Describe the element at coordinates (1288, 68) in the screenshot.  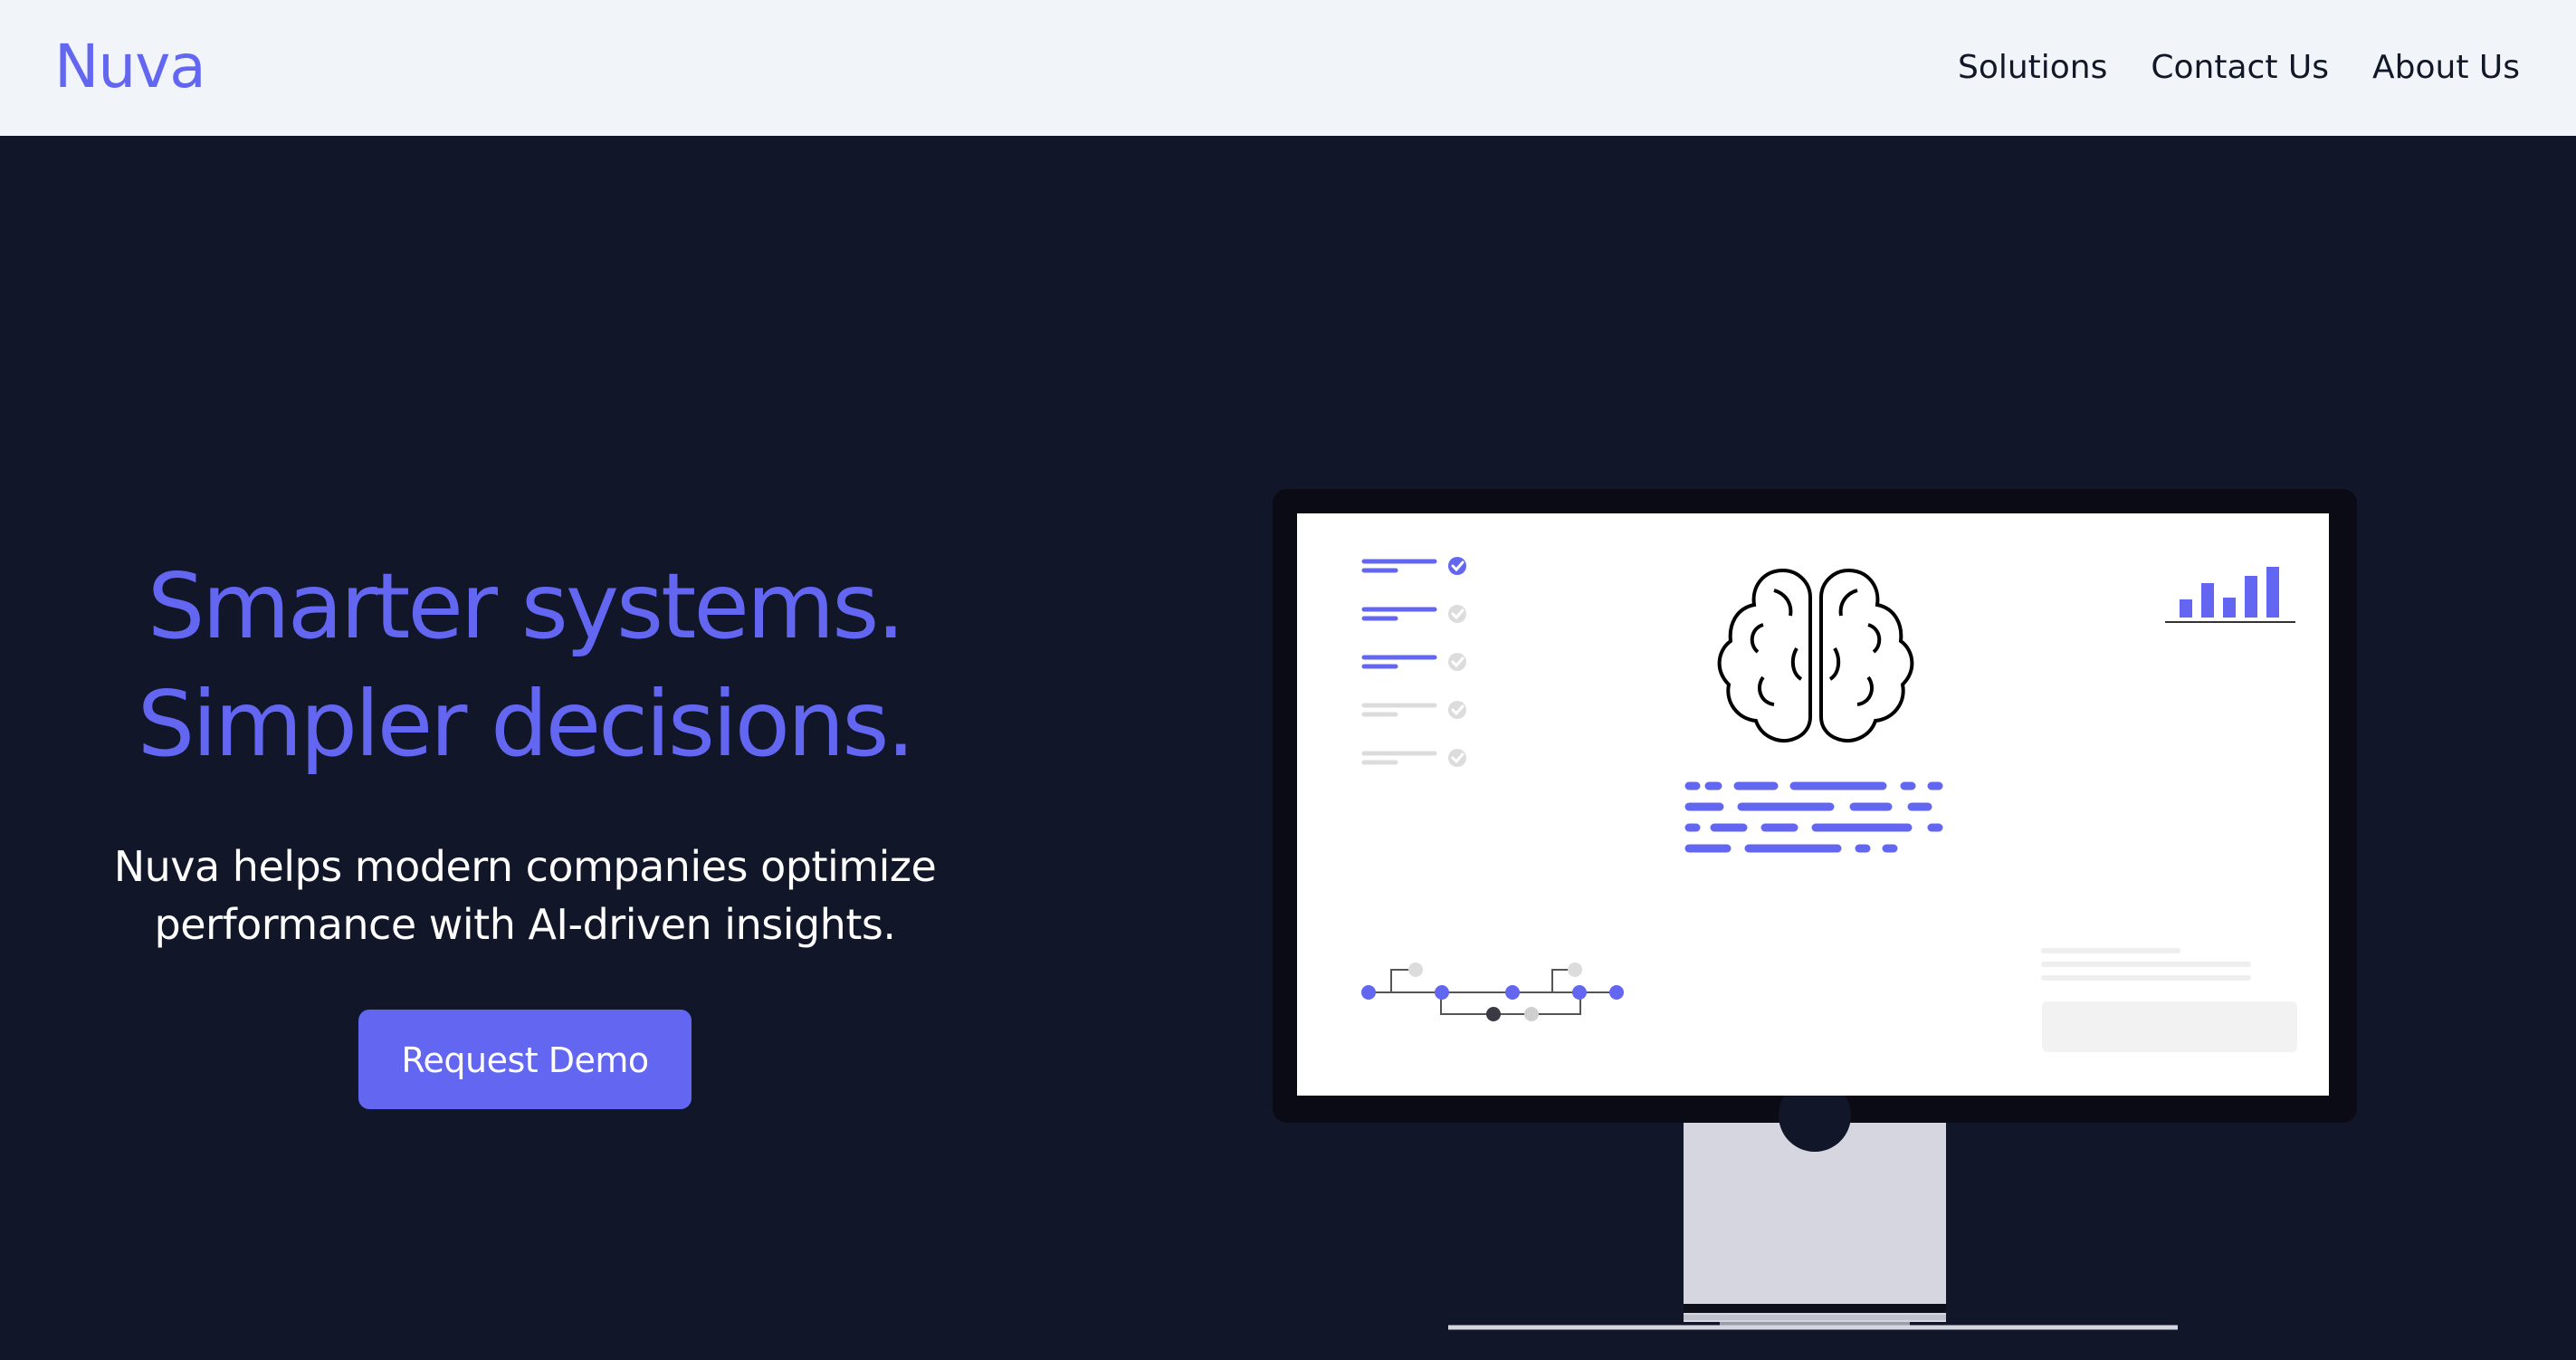
I see `top-navigation-bar: Nuva Solutions Contact Us About Us` at that location.